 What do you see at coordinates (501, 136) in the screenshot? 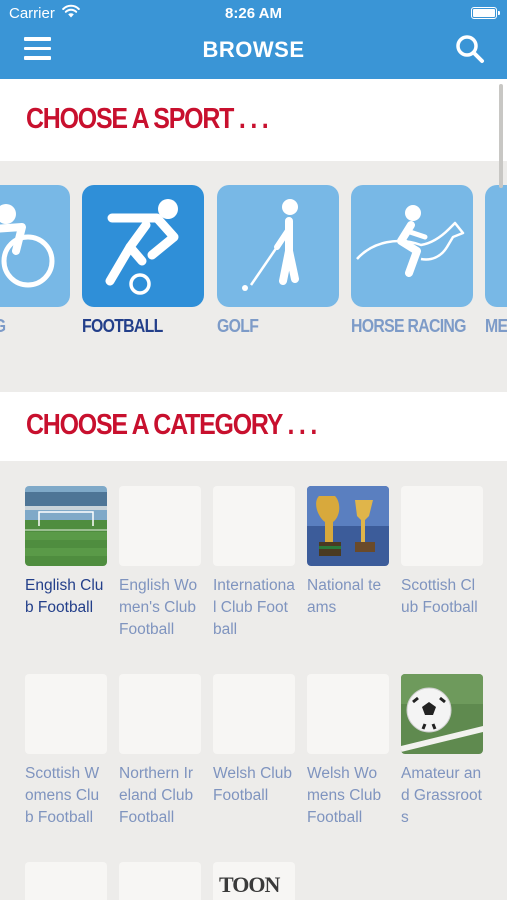
I see `scrollbar` at bounding box center [501, 136].